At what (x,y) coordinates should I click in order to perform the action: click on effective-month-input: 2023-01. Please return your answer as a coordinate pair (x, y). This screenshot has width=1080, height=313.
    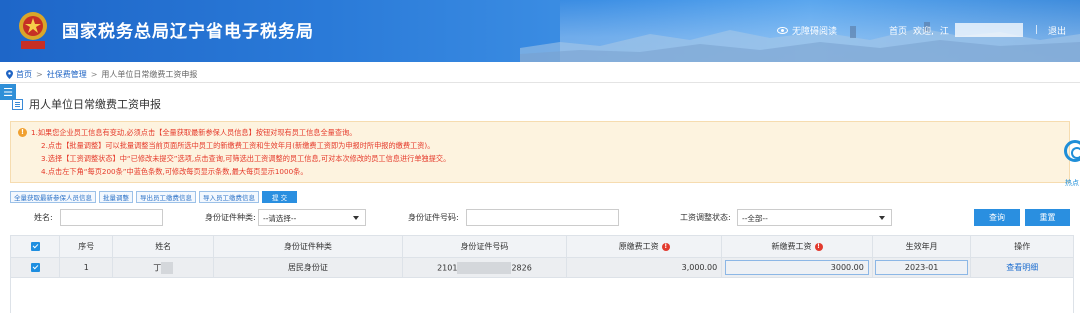
    Looking at the image, I should click on (921, 267).